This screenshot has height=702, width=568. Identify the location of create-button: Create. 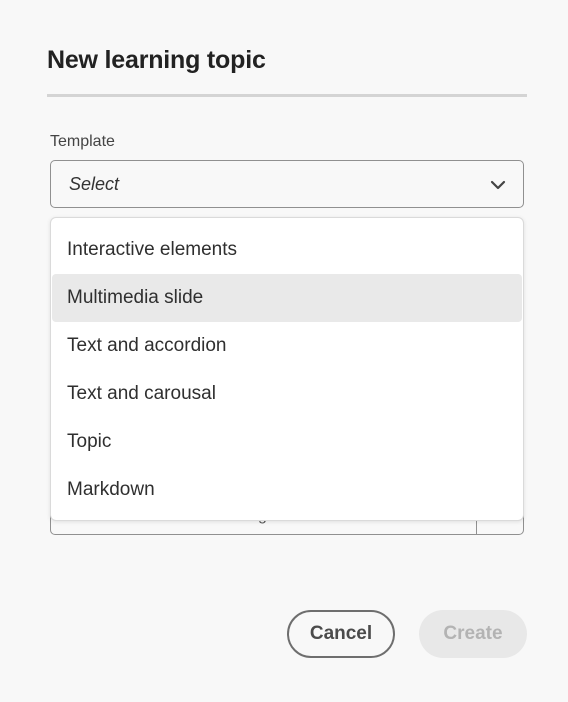
(473, 634).